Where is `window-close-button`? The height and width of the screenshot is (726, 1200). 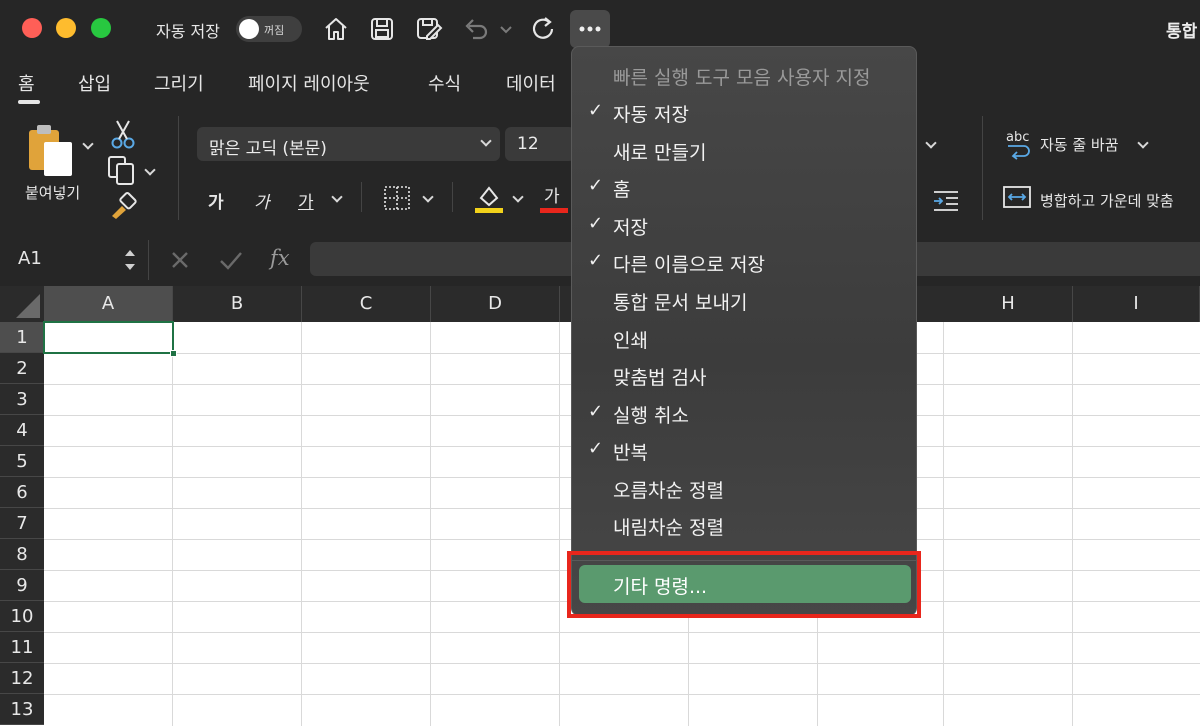 window-close-button is located at coordinates (32, 28).